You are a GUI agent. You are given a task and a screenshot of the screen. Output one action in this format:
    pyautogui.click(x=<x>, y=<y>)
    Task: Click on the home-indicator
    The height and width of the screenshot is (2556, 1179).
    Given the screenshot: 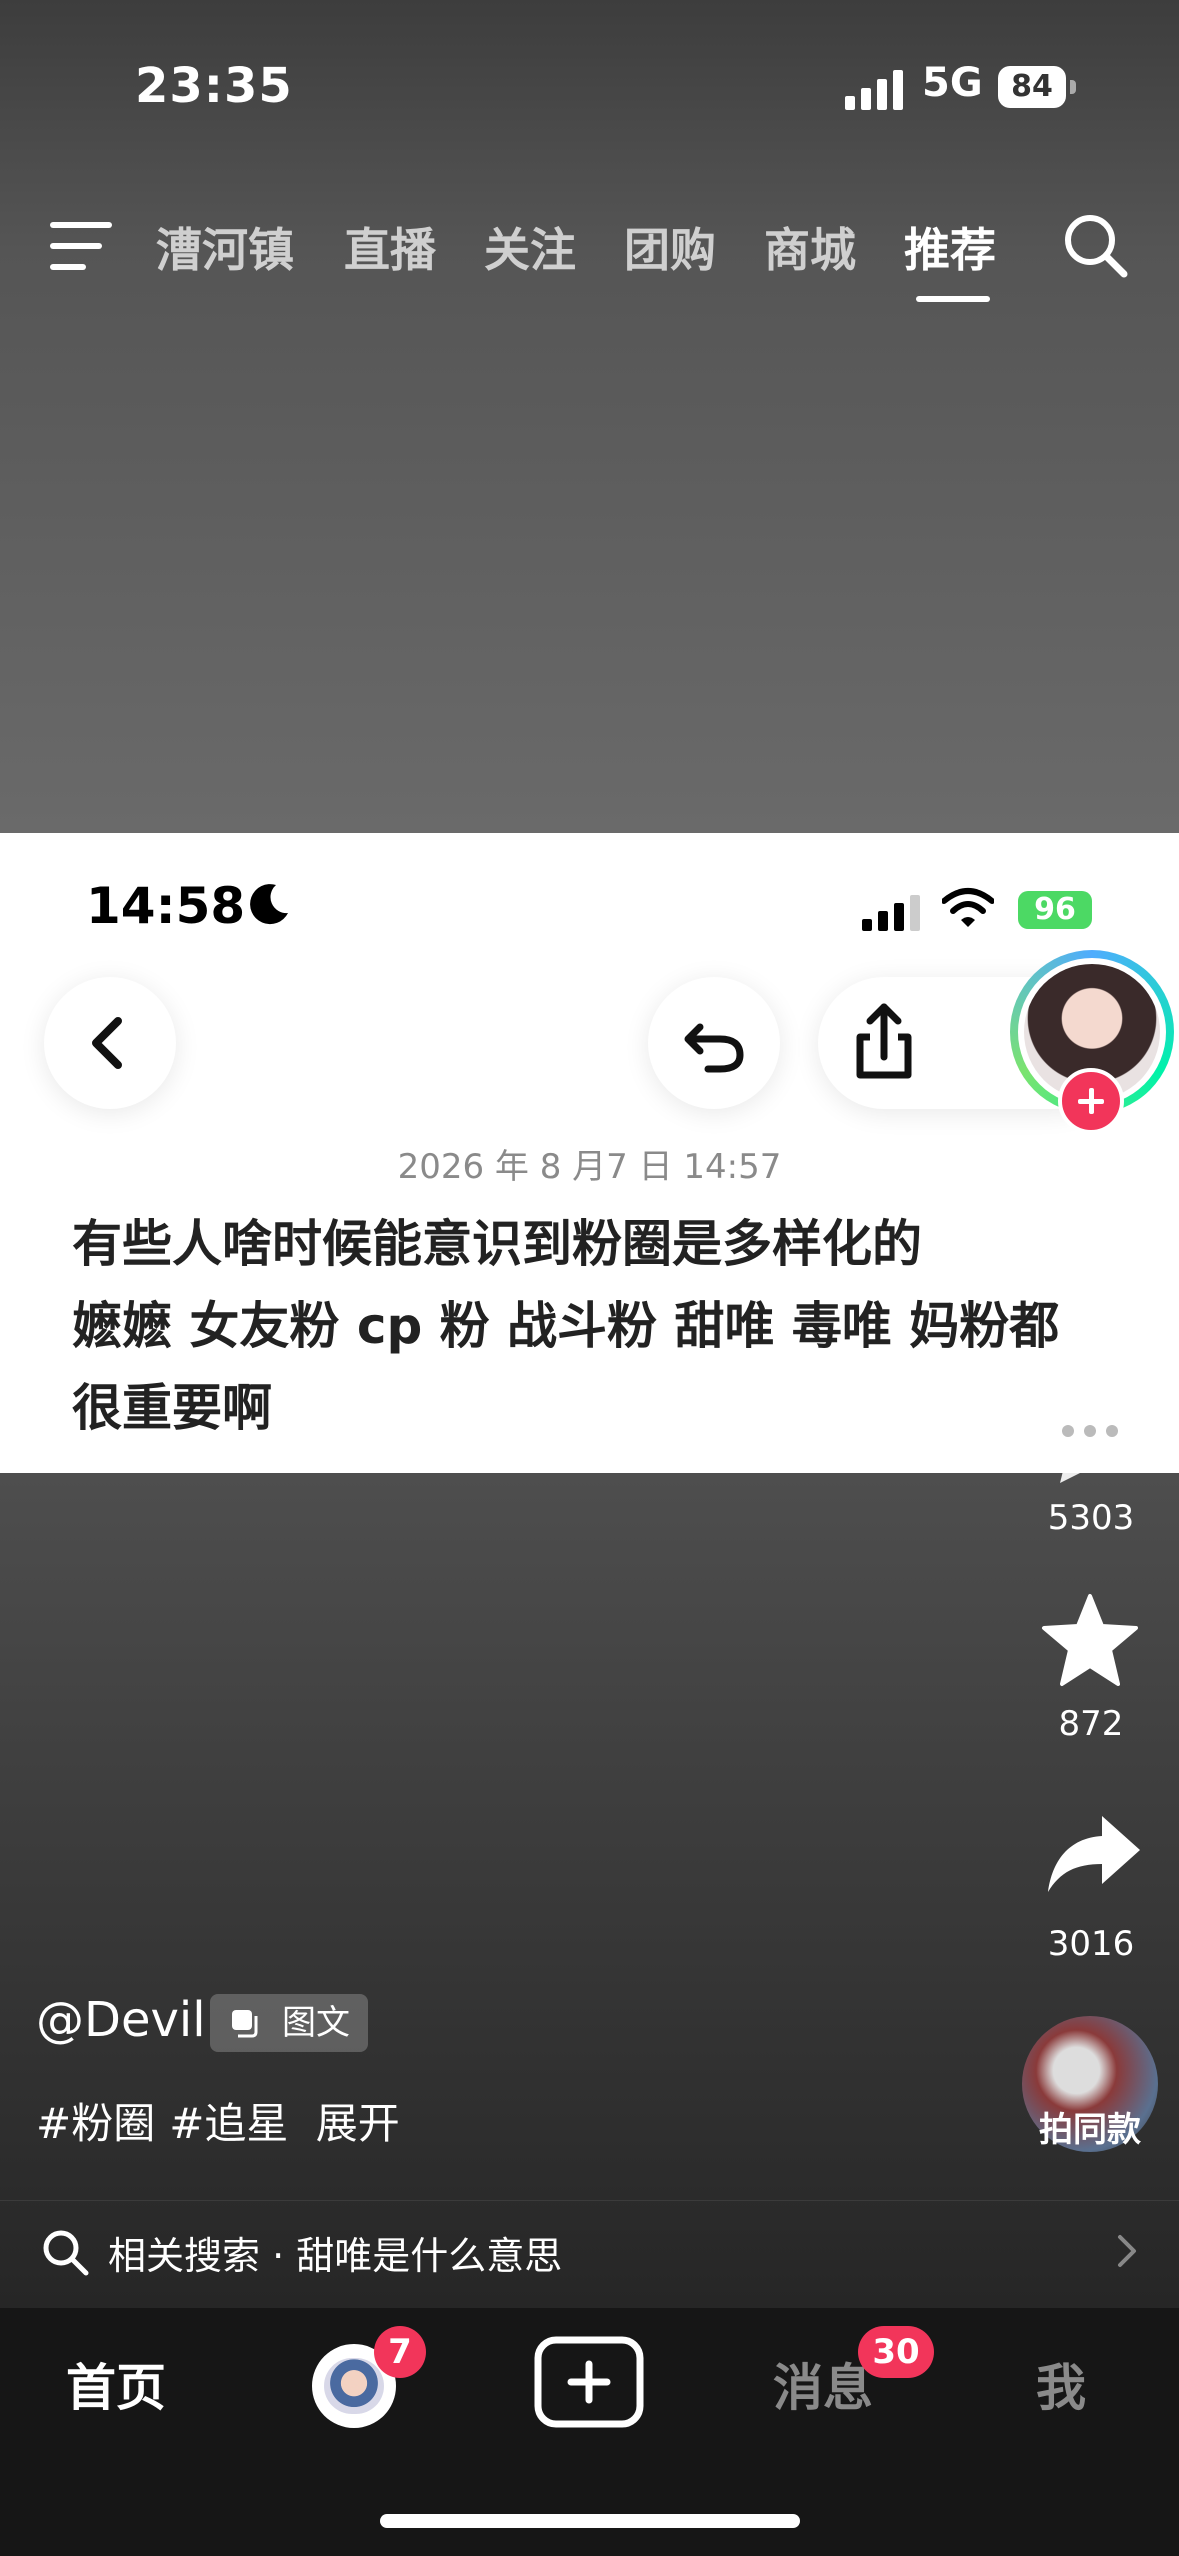 What is the action you would take?
    pyautogui.click(x=590, y=2521)
    